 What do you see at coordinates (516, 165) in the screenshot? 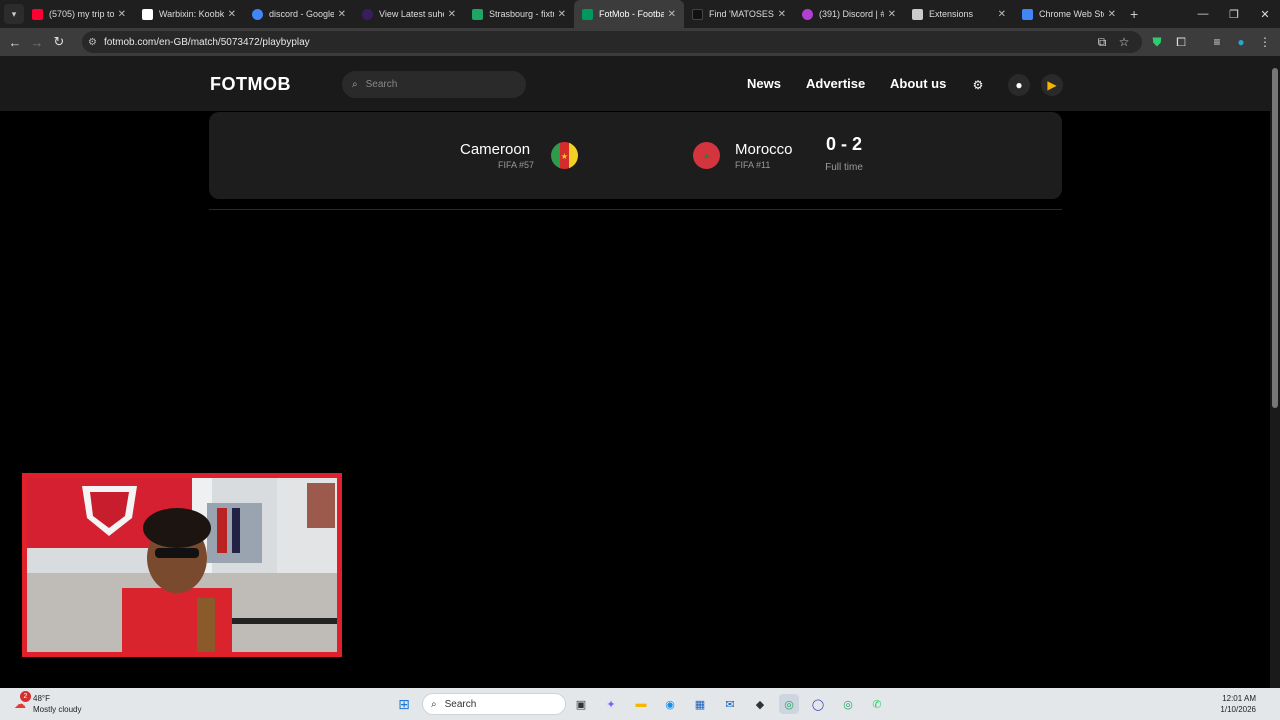
I see `home-team-rank: FIFA #57` at bounding box center [516, 165].